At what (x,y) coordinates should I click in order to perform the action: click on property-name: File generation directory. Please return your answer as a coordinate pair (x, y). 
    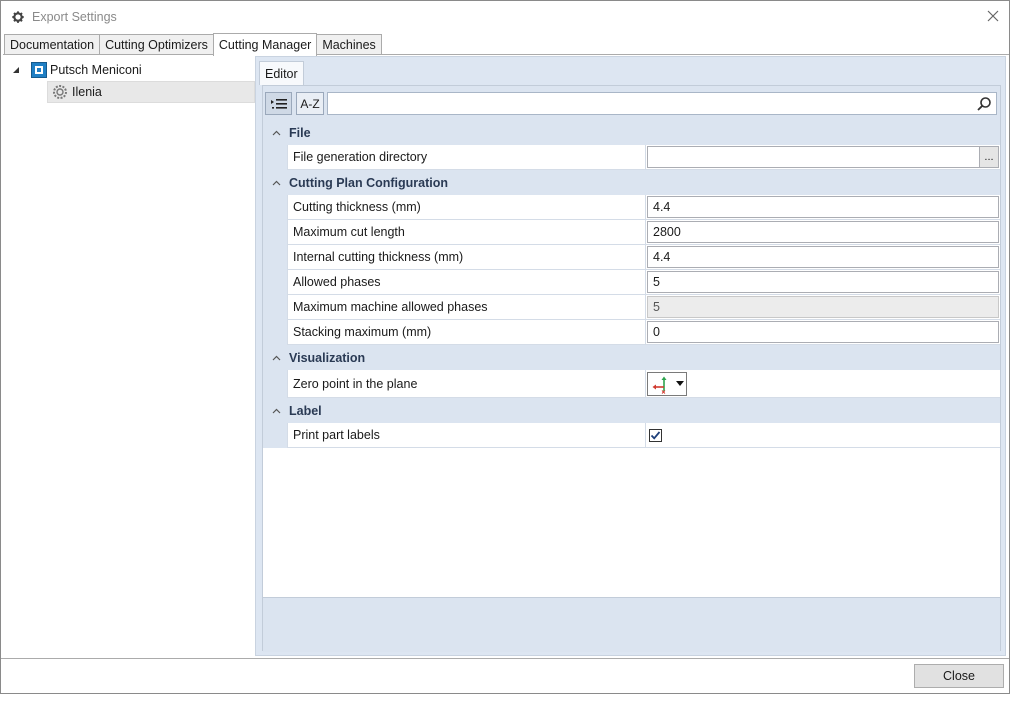
    Looking at the image, I should click on (466, 157).